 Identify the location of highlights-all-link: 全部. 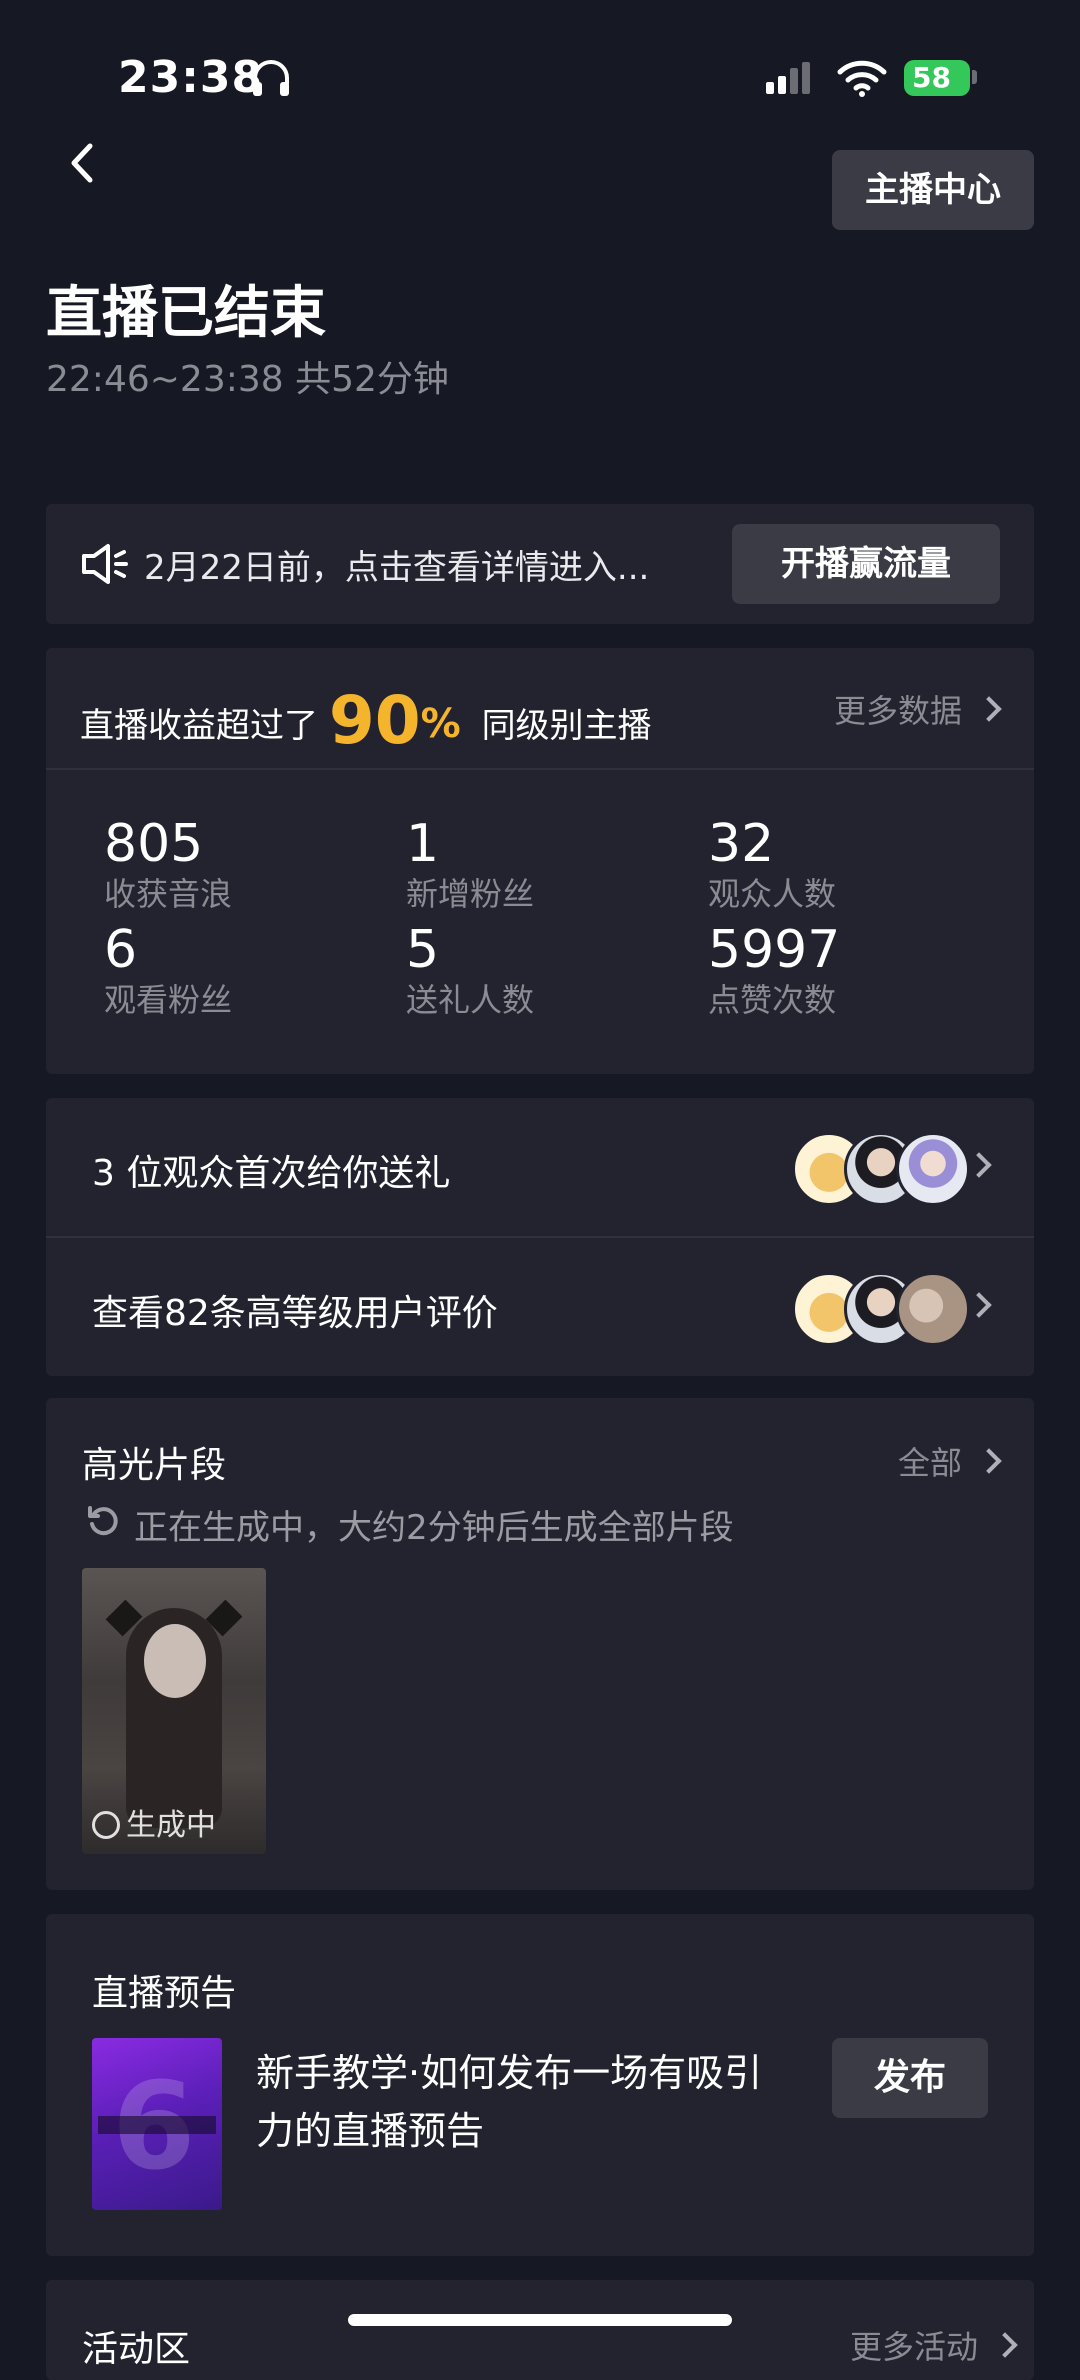
(949, 1461).